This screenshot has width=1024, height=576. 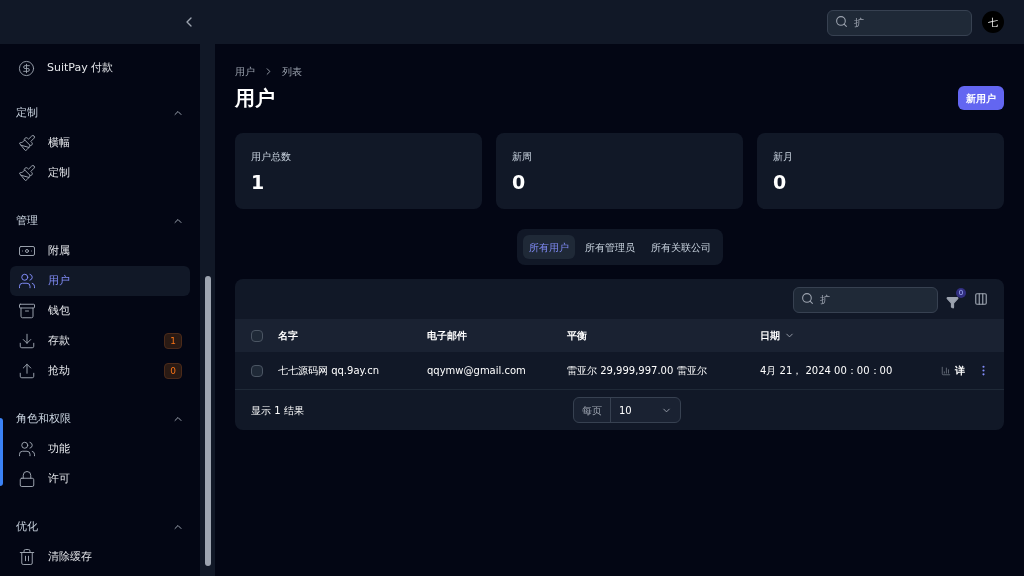 What do you see at coordinates (100, 68) in the screenshot?
I see `sidebar-item: SuitPay 付款` at bounding box center [100, 68].